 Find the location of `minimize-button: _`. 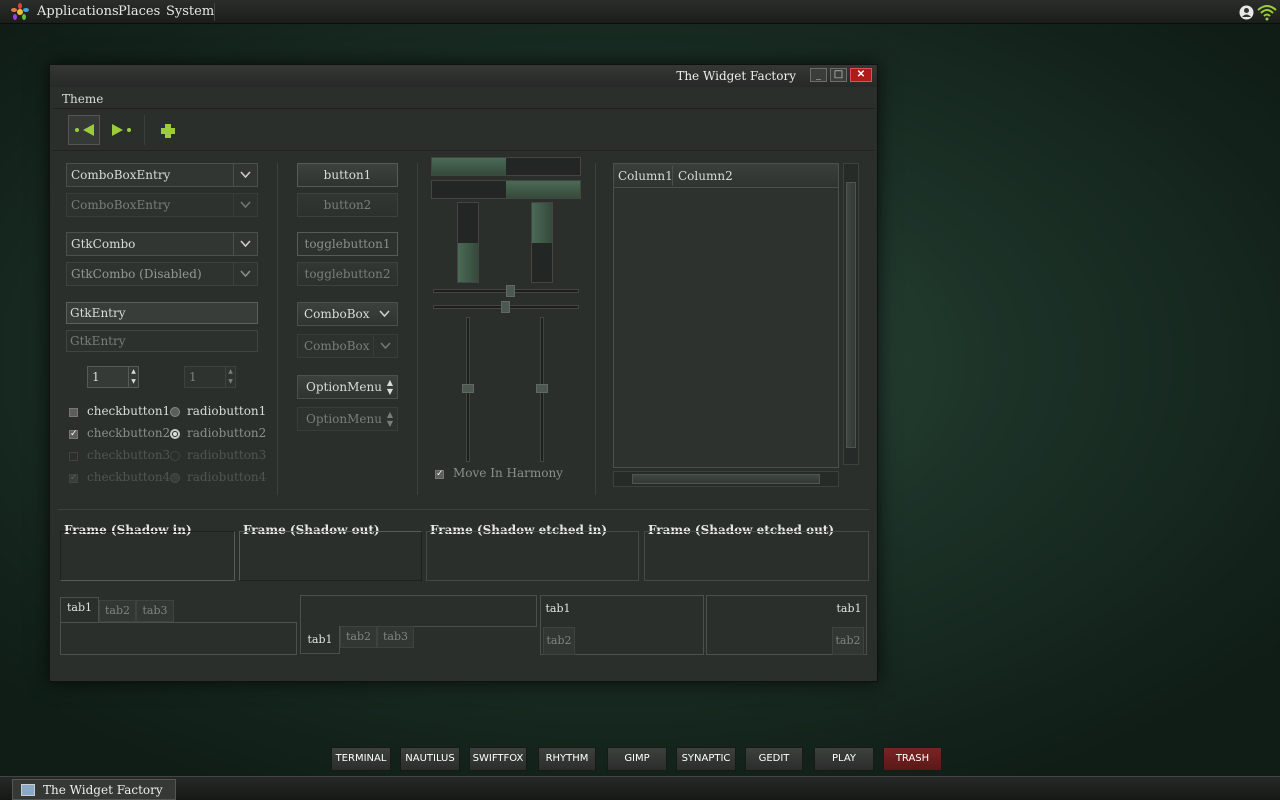

minimize-button: _ is located at coordinates (818, 75).